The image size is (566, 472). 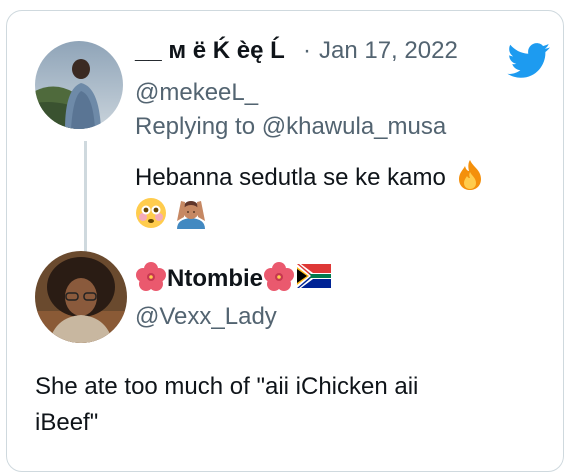 What do you see at coordinates (215, 278) in the screenshot?
I see `quoted-name-text: Ntombie` at bounding box center [215, 278].